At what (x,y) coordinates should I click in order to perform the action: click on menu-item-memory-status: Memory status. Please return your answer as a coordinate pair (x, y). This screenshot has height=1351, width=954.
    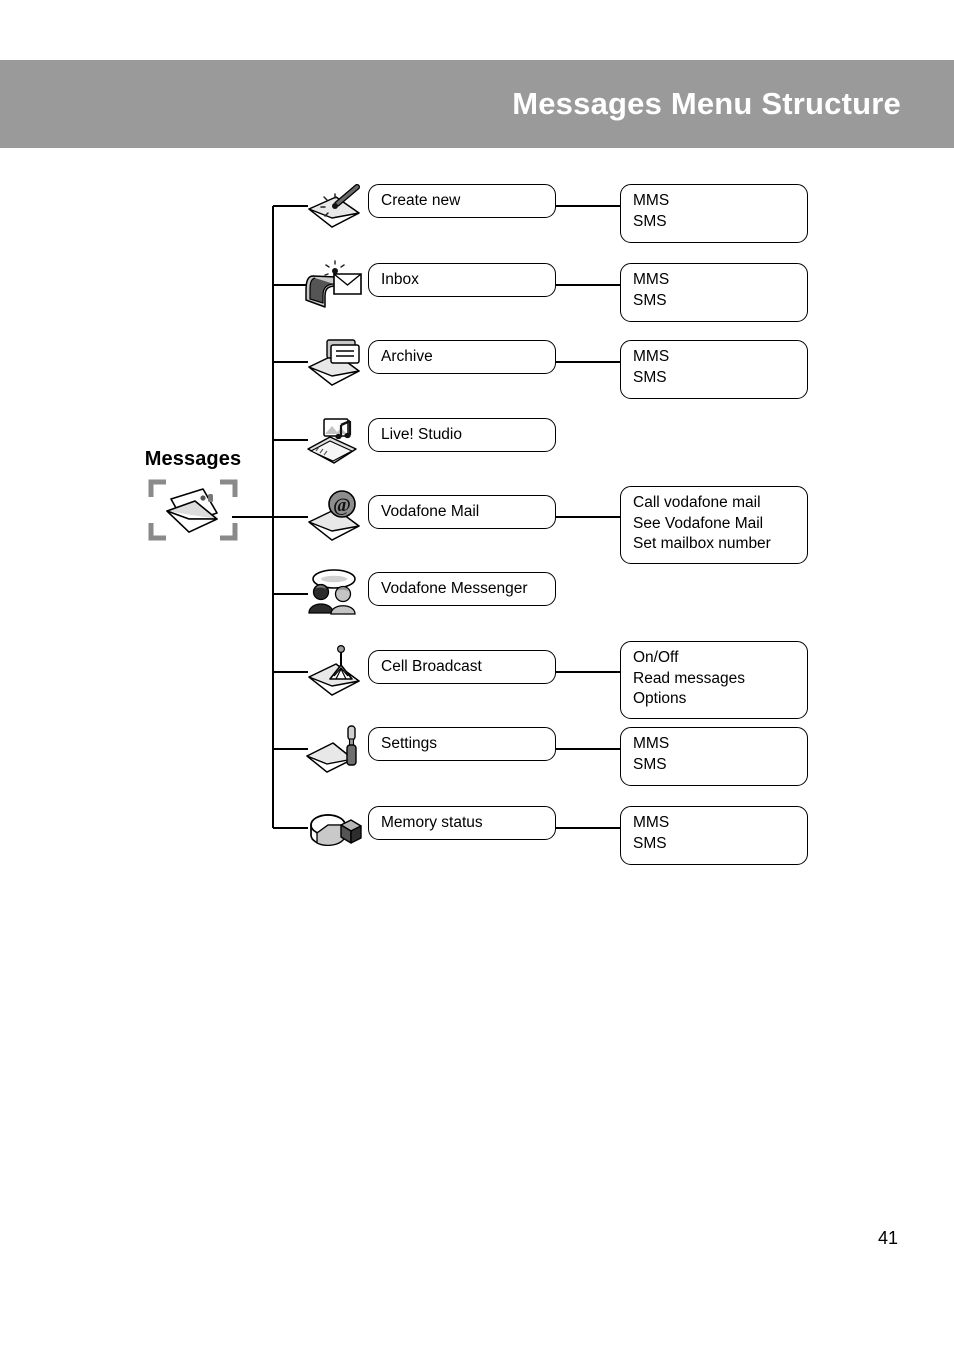
    Looking at the image, I should click on (462, 823).